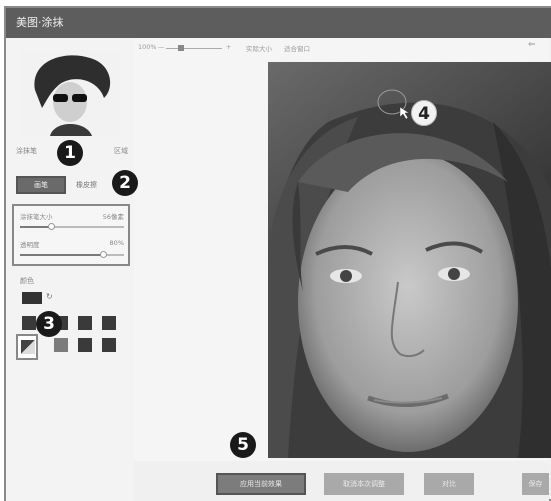  Describe the element at coordinates (243, 445) in the screenshot. I see `step-marker-5: 5` at that location.